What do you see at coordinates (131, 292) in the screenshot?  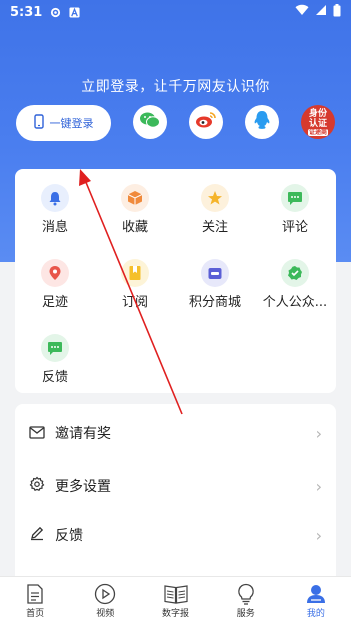 I see `annotation-arrow` at bounding box center [131, 292].